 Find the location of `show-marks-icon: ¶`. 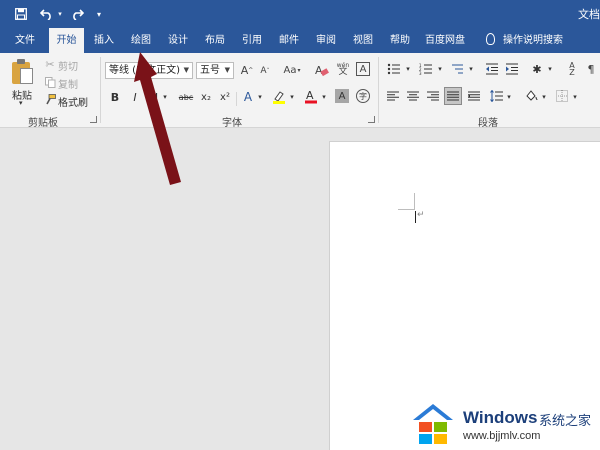

show-marks-icon: ¶ is located at coordinates (591, 69).